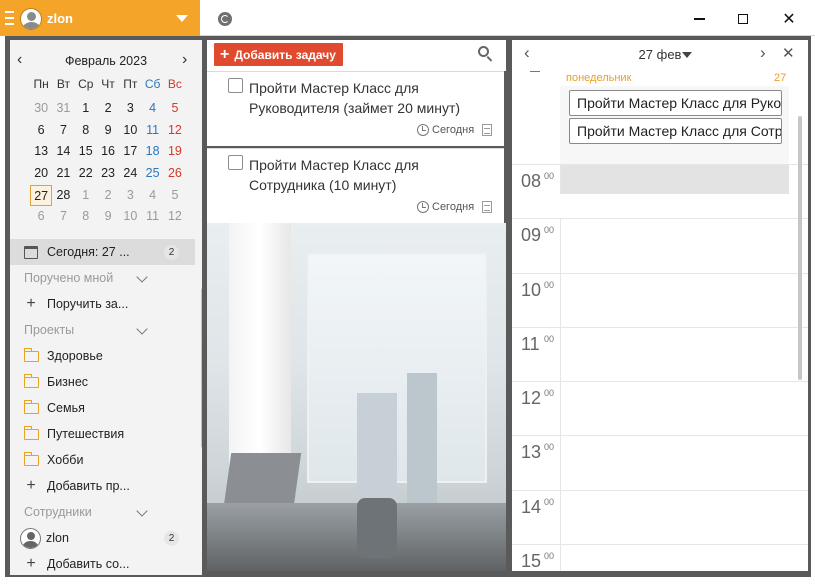 The width and height of the screenshot is (815, 587). Describe the element at coordinates (63, 173) in the screenshot. I see `calendar-day: 21` at that location.